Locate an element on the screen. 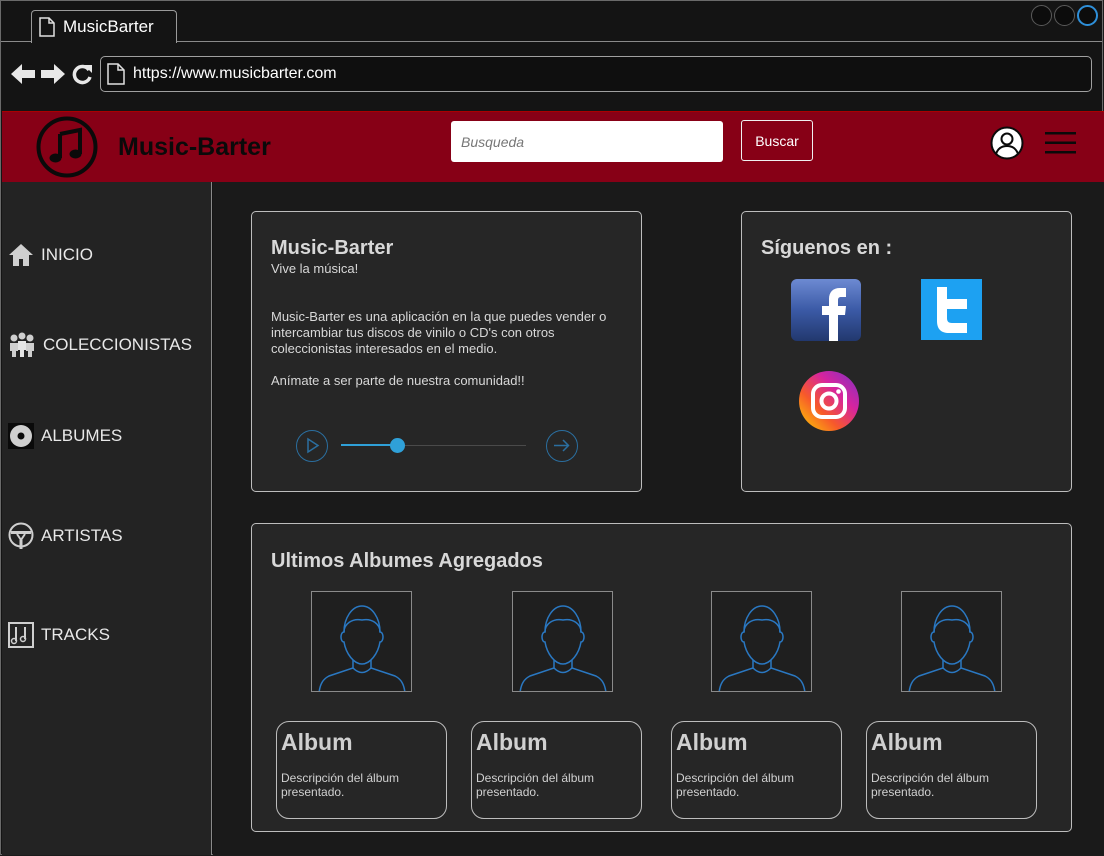 This screenshot has height=856, width=1104. hamburger-menu-icon is located at coordinates (1060, 143).